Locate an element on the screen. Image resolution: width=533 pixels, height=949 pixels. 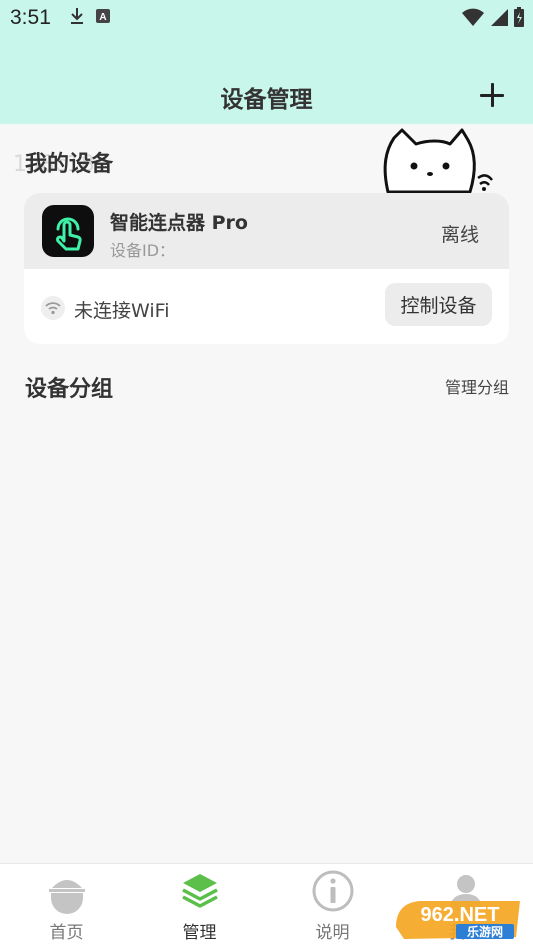
cat-mascot-icon is located at coordinates (438, 161).